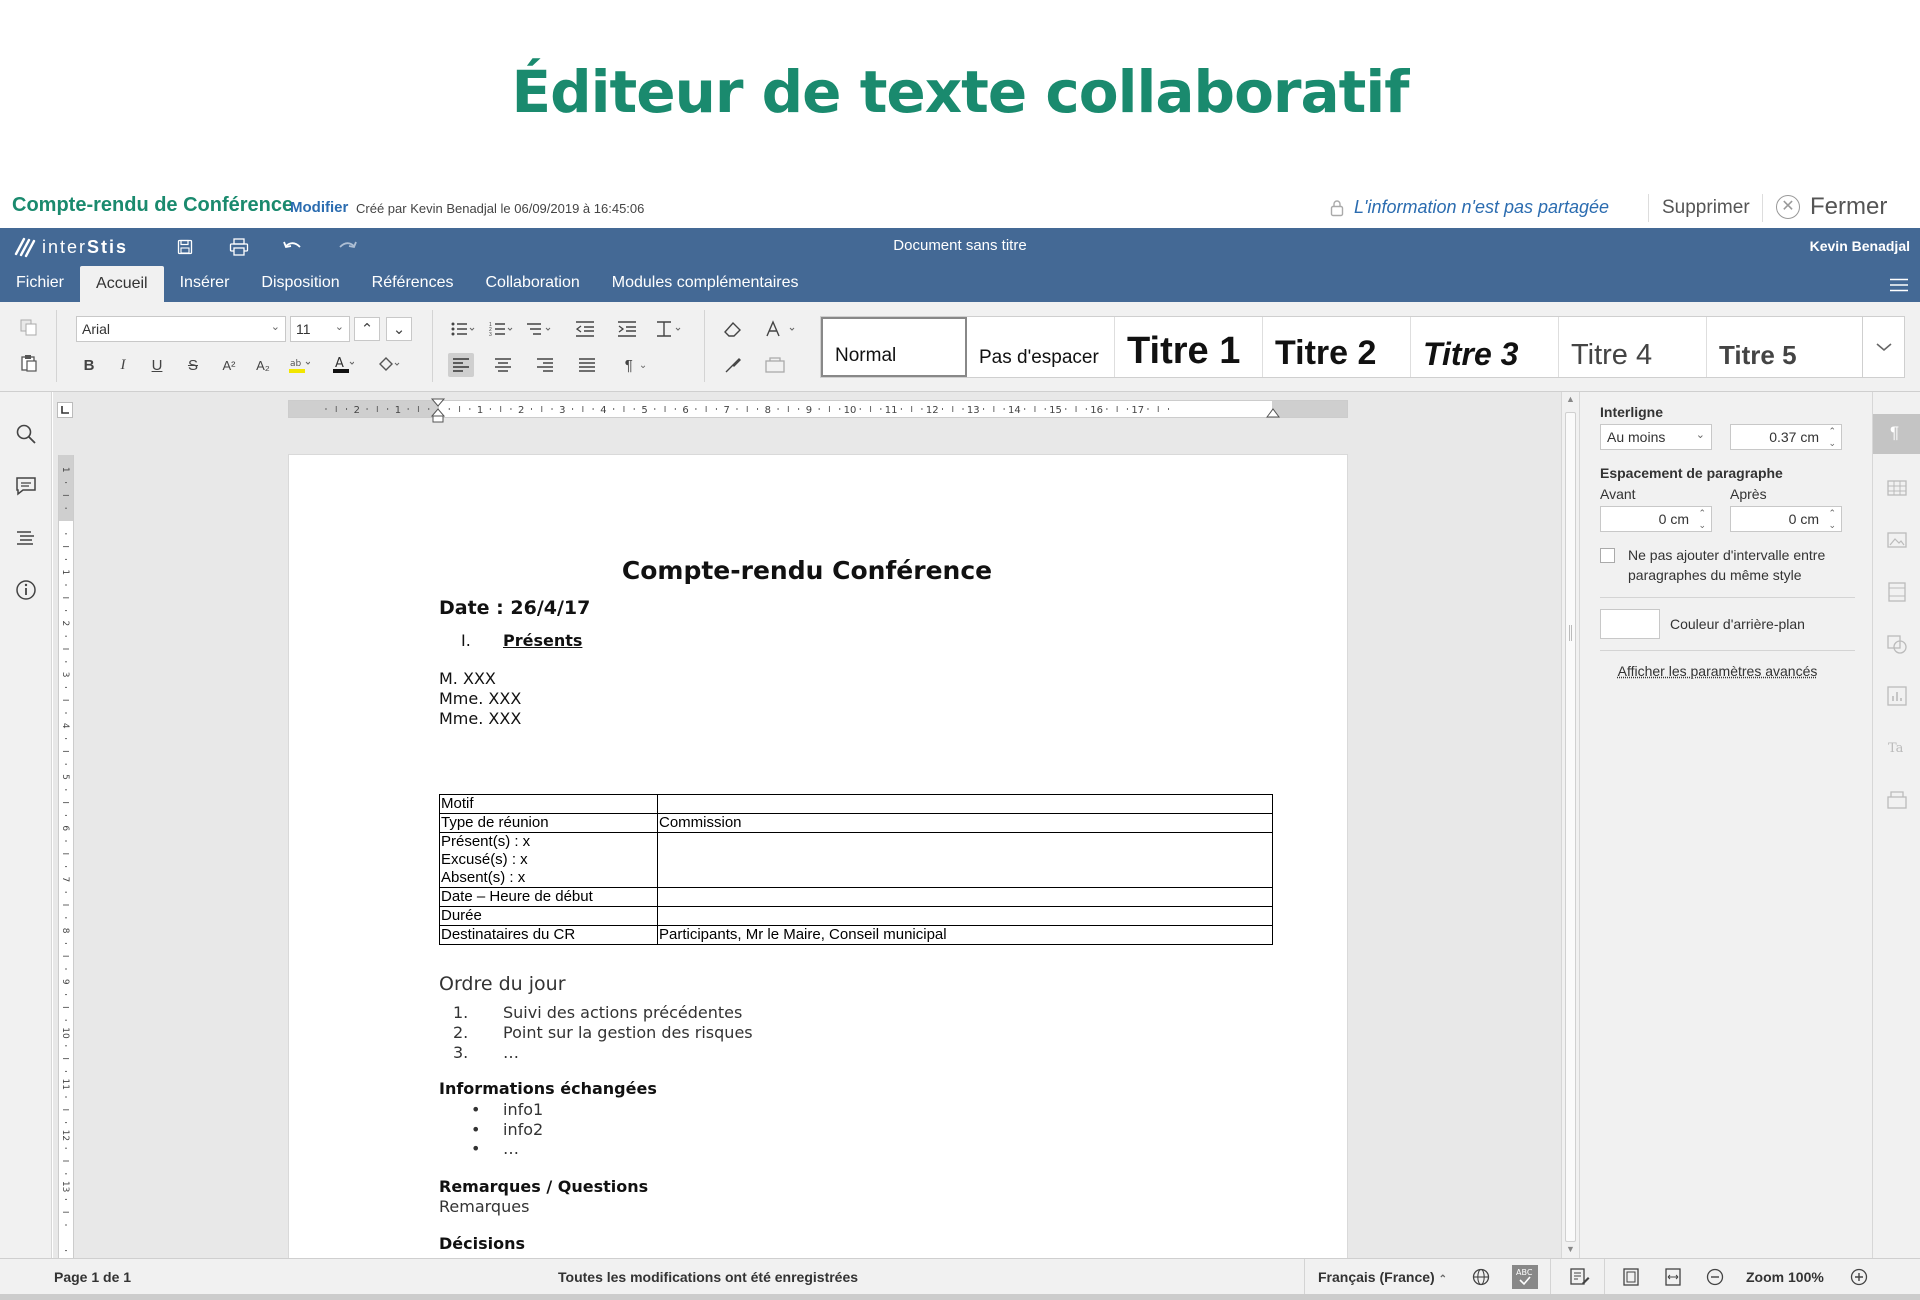 This screenshot has width=1920, height=1300. What do you see at coordinates (26, 538) in the screenshot?
I see `navigation-icon` at bounding box center [26, 538].